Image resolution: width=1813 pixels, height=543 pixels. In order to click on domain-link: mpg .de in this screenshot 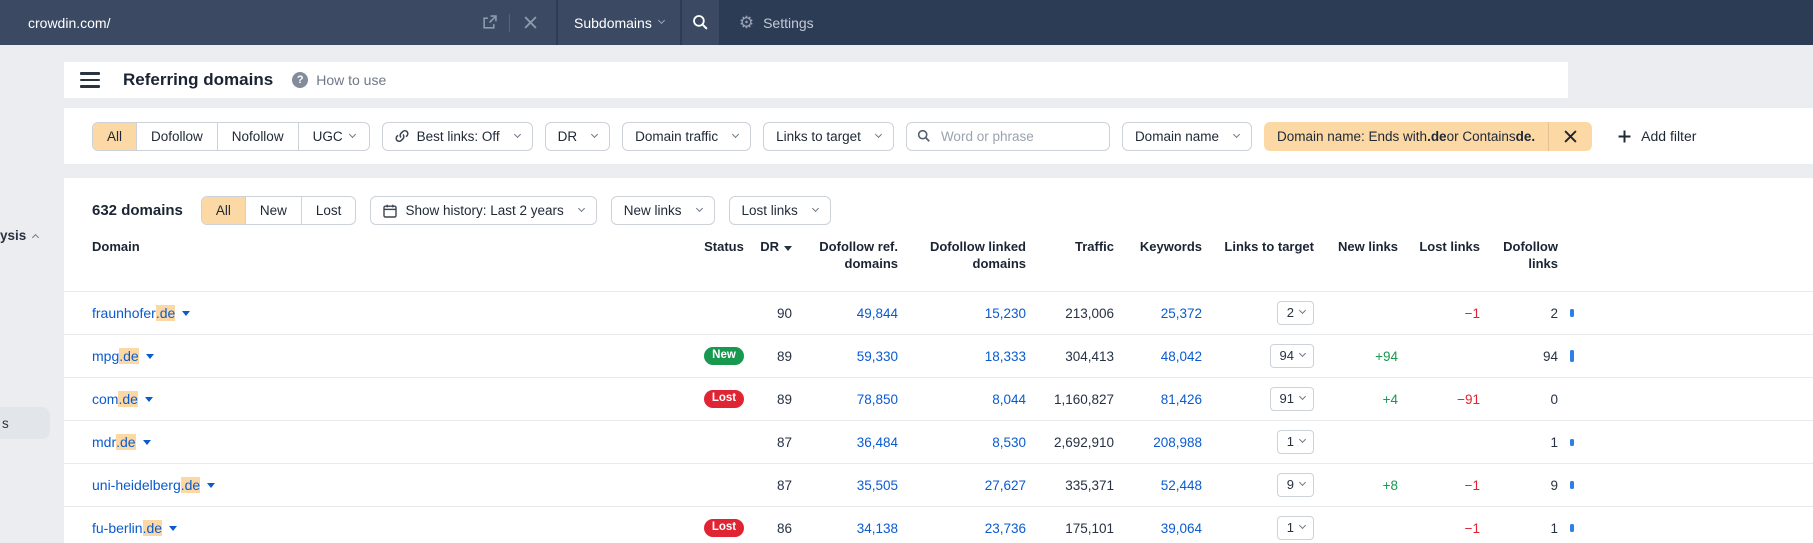, I will do `click(123, 356)`.